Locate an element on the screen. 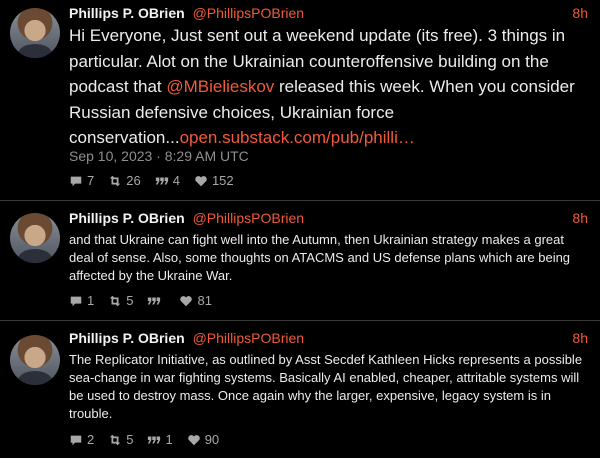 The width and height of the screenshot is (600, 458). reply-button: 2 is located at coordinates (81, 439).